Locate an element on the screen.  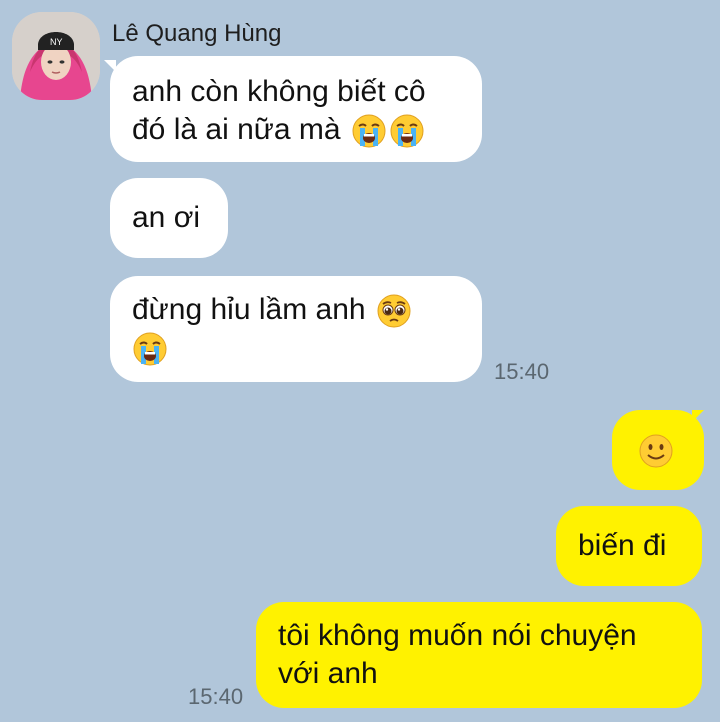
outgoing-message: tôi không muốn nói chuyện với anh is located at coordinates (479, 655).